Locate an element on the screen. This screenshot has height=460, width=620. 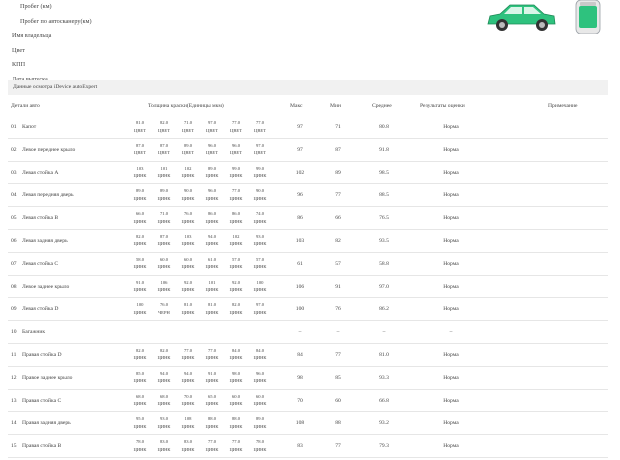
avg-value: 88.5 is located at coordinates (384, 195).